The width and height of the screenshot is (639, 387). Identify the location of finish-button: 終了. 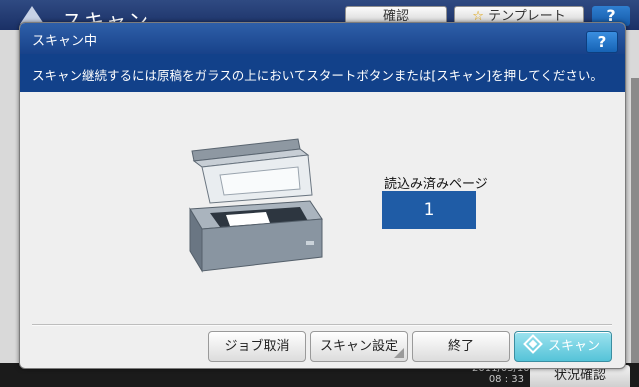
(461, 346).